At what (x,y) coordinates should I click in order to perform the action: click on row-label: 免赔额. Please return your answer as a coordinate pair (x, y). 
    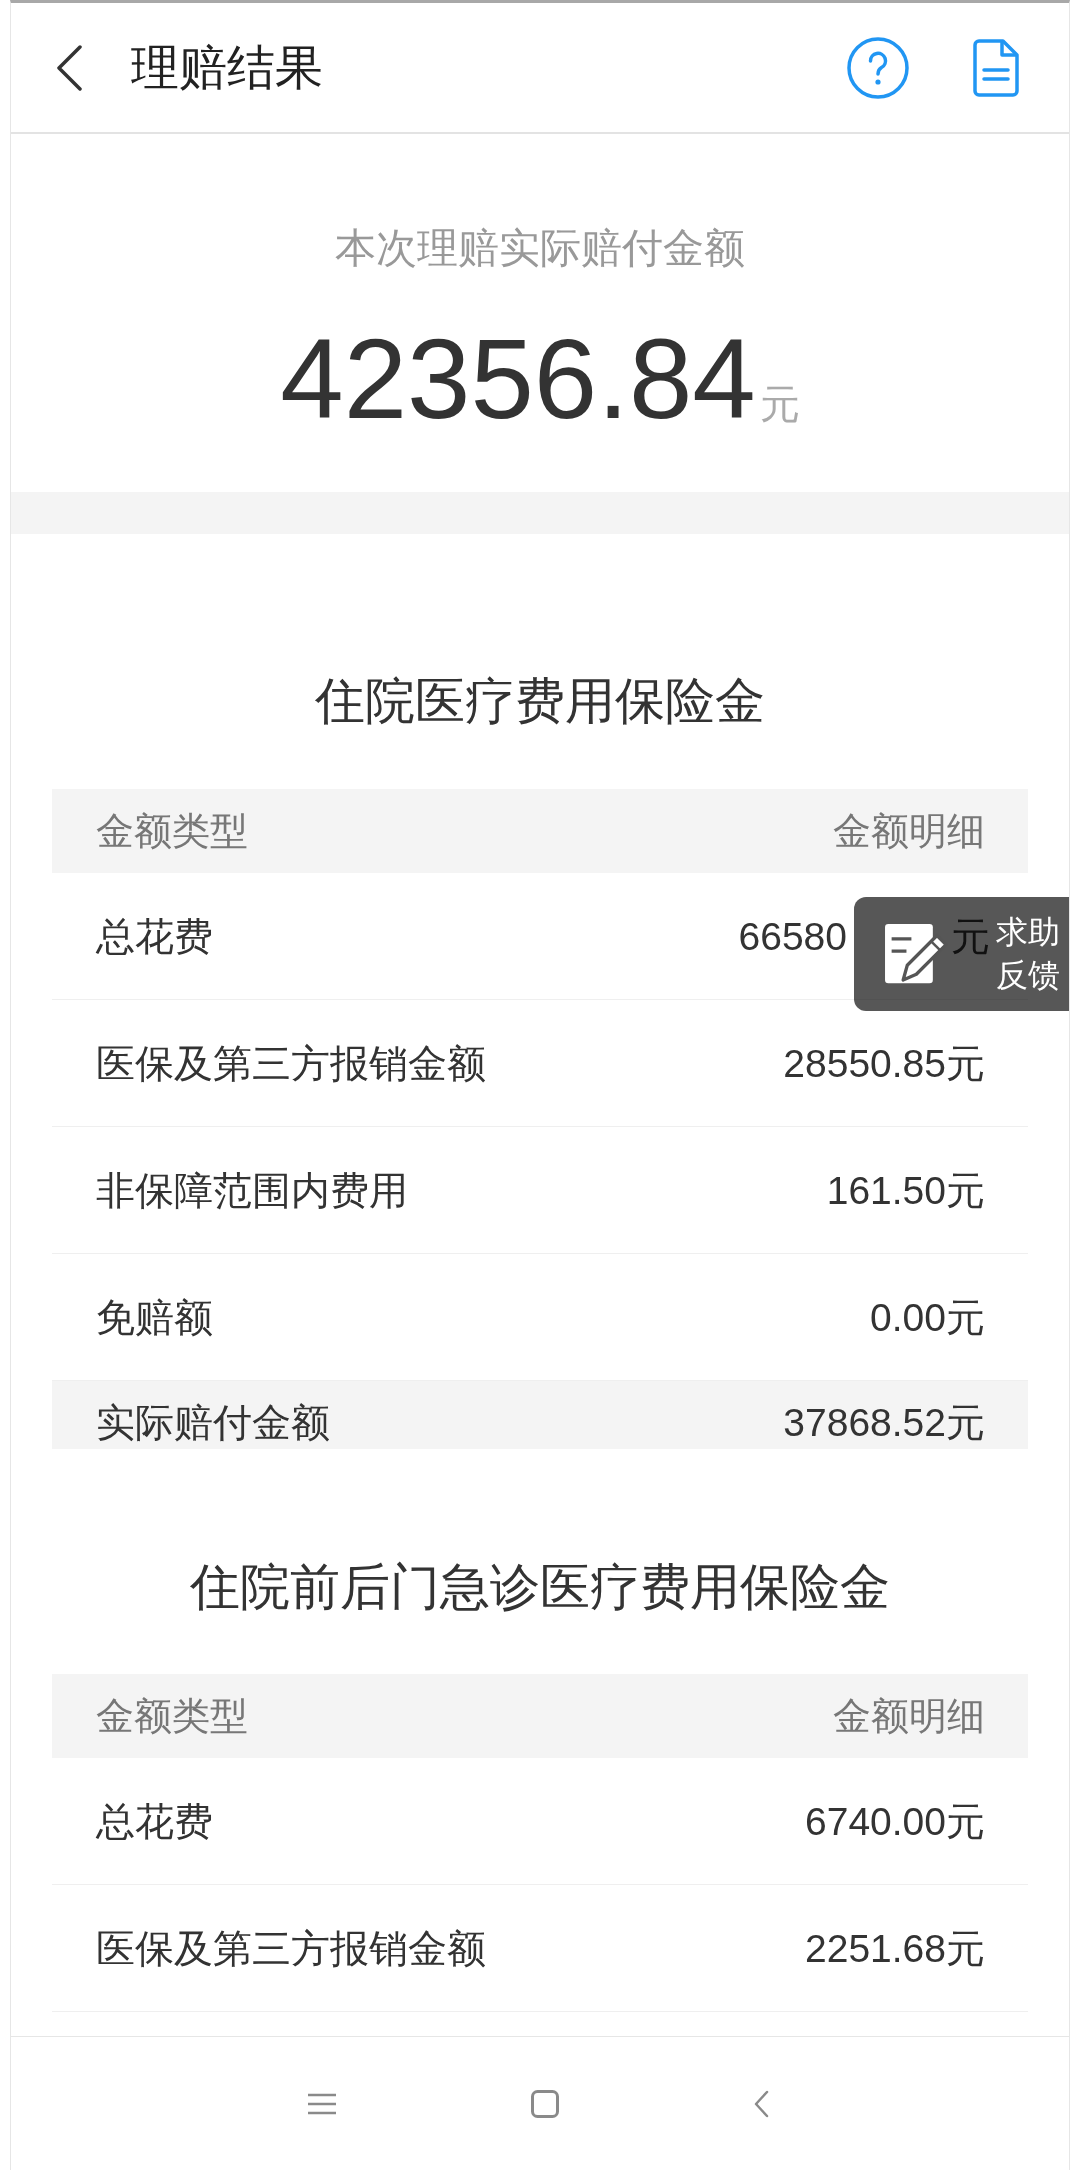
    Looking at the image, I should click on (154, 1317).